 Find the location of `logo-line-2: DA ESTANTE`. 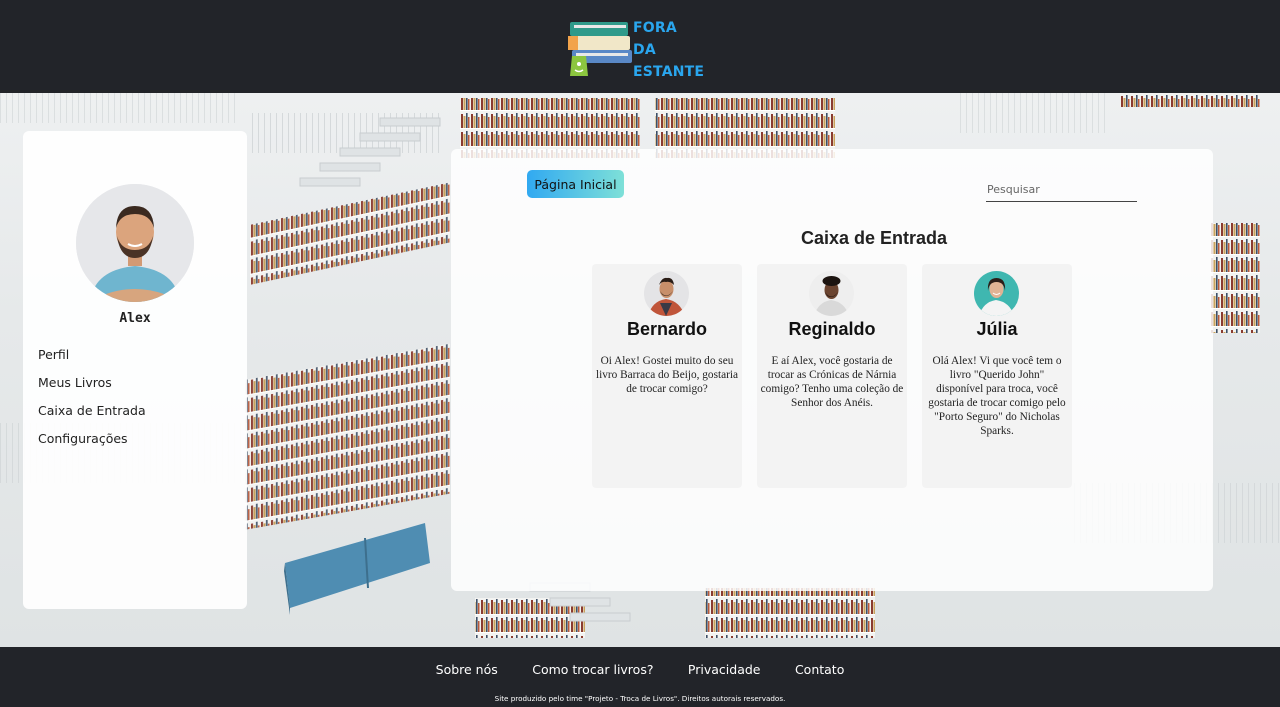

logo-line-2: DA ESTANTE is located at coordinates (669, 61).